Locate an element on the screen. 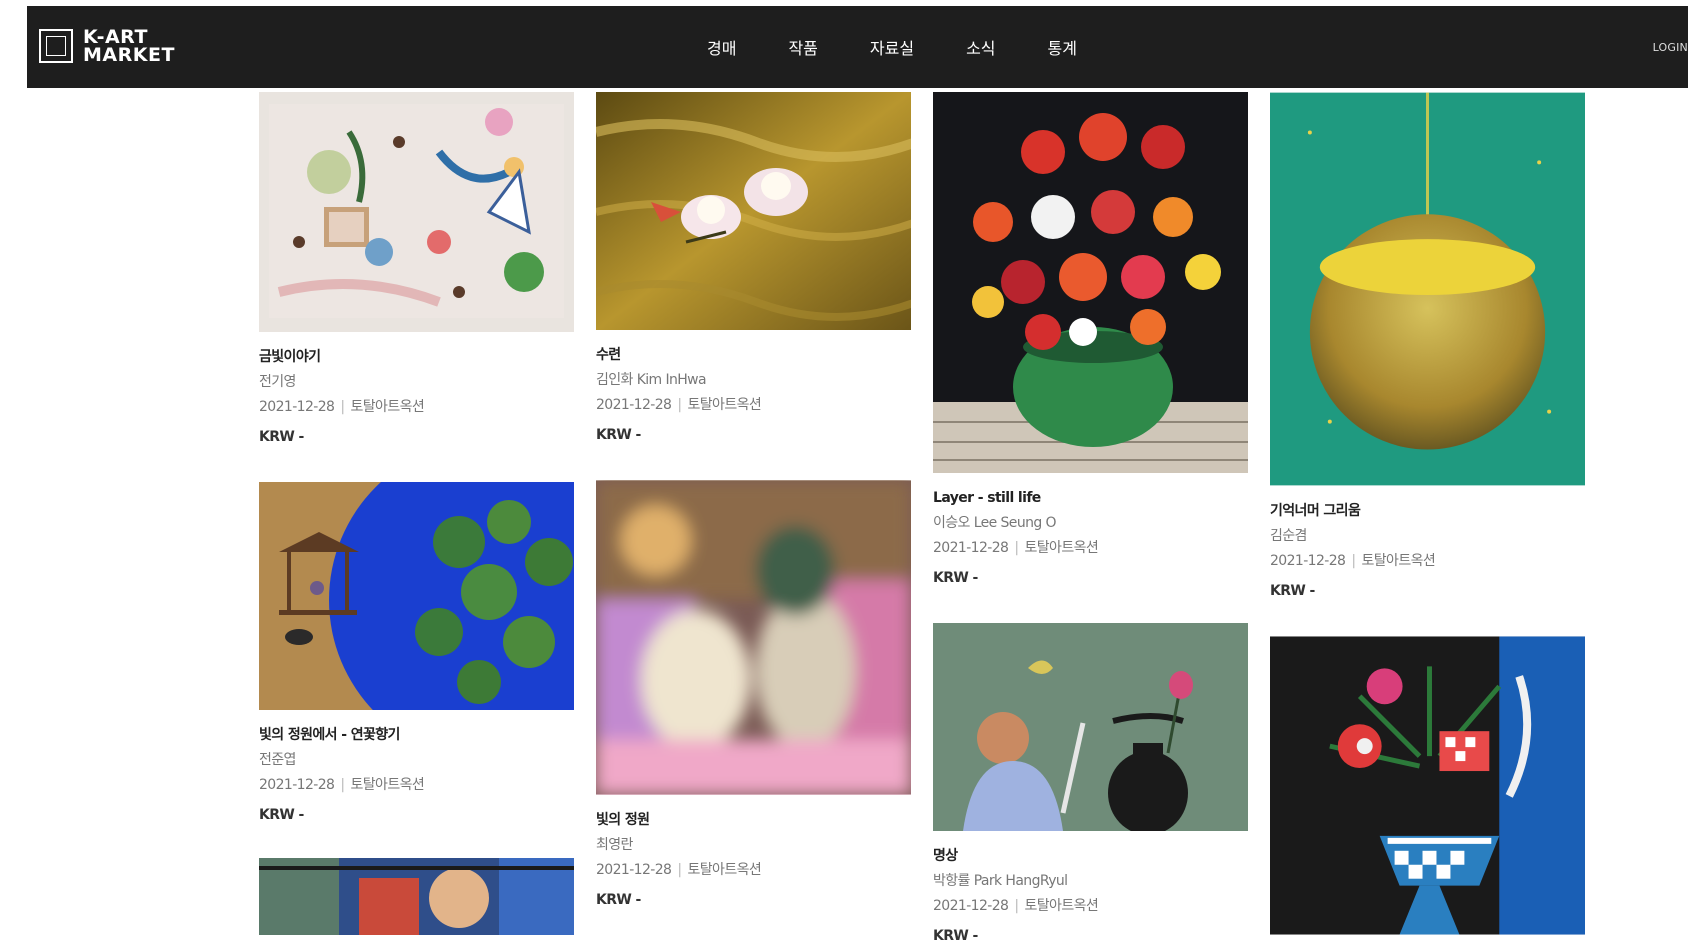  nav-item-statistics: 통계 is located at coordinates (1062, 47).